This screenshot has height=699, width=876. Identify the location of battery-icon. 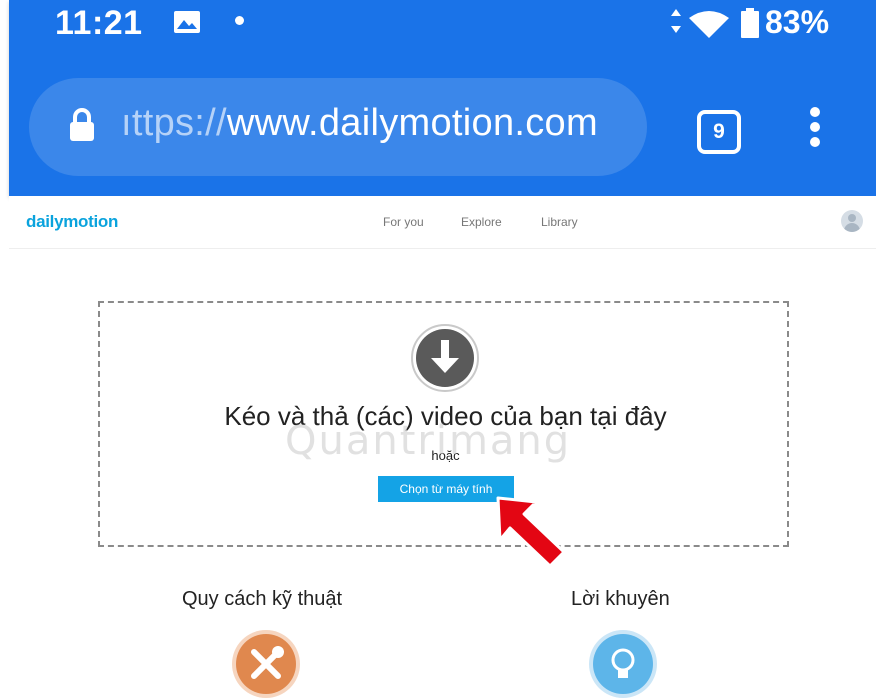
(750, 25).